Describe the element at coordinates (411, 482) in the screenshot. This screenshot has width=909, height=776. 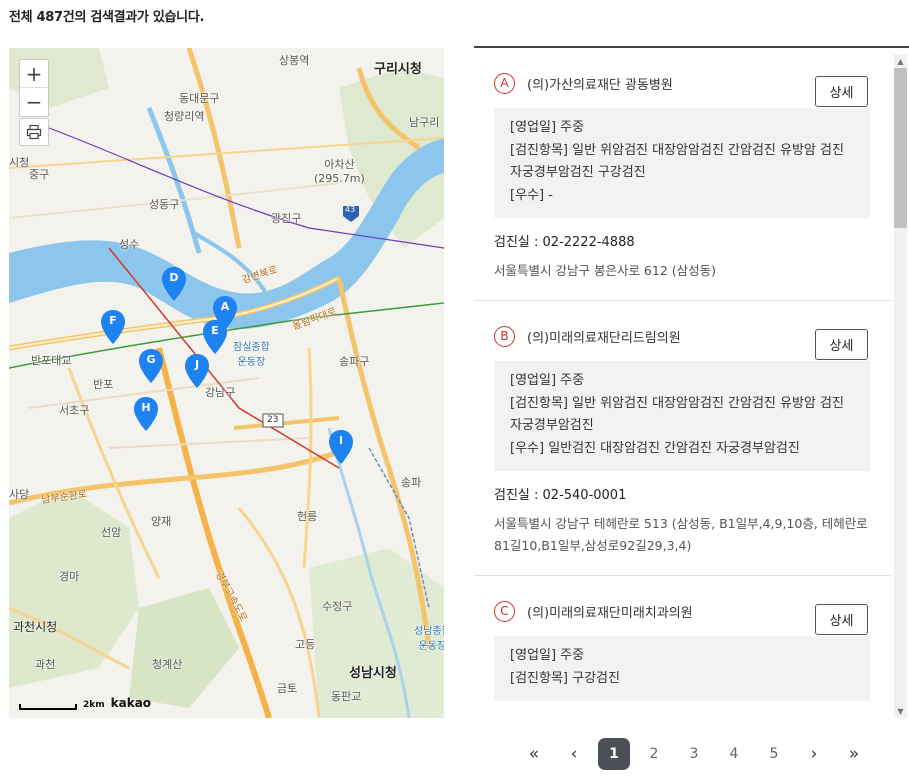
I see `map-label-songpa-ic: 송파` at that location.